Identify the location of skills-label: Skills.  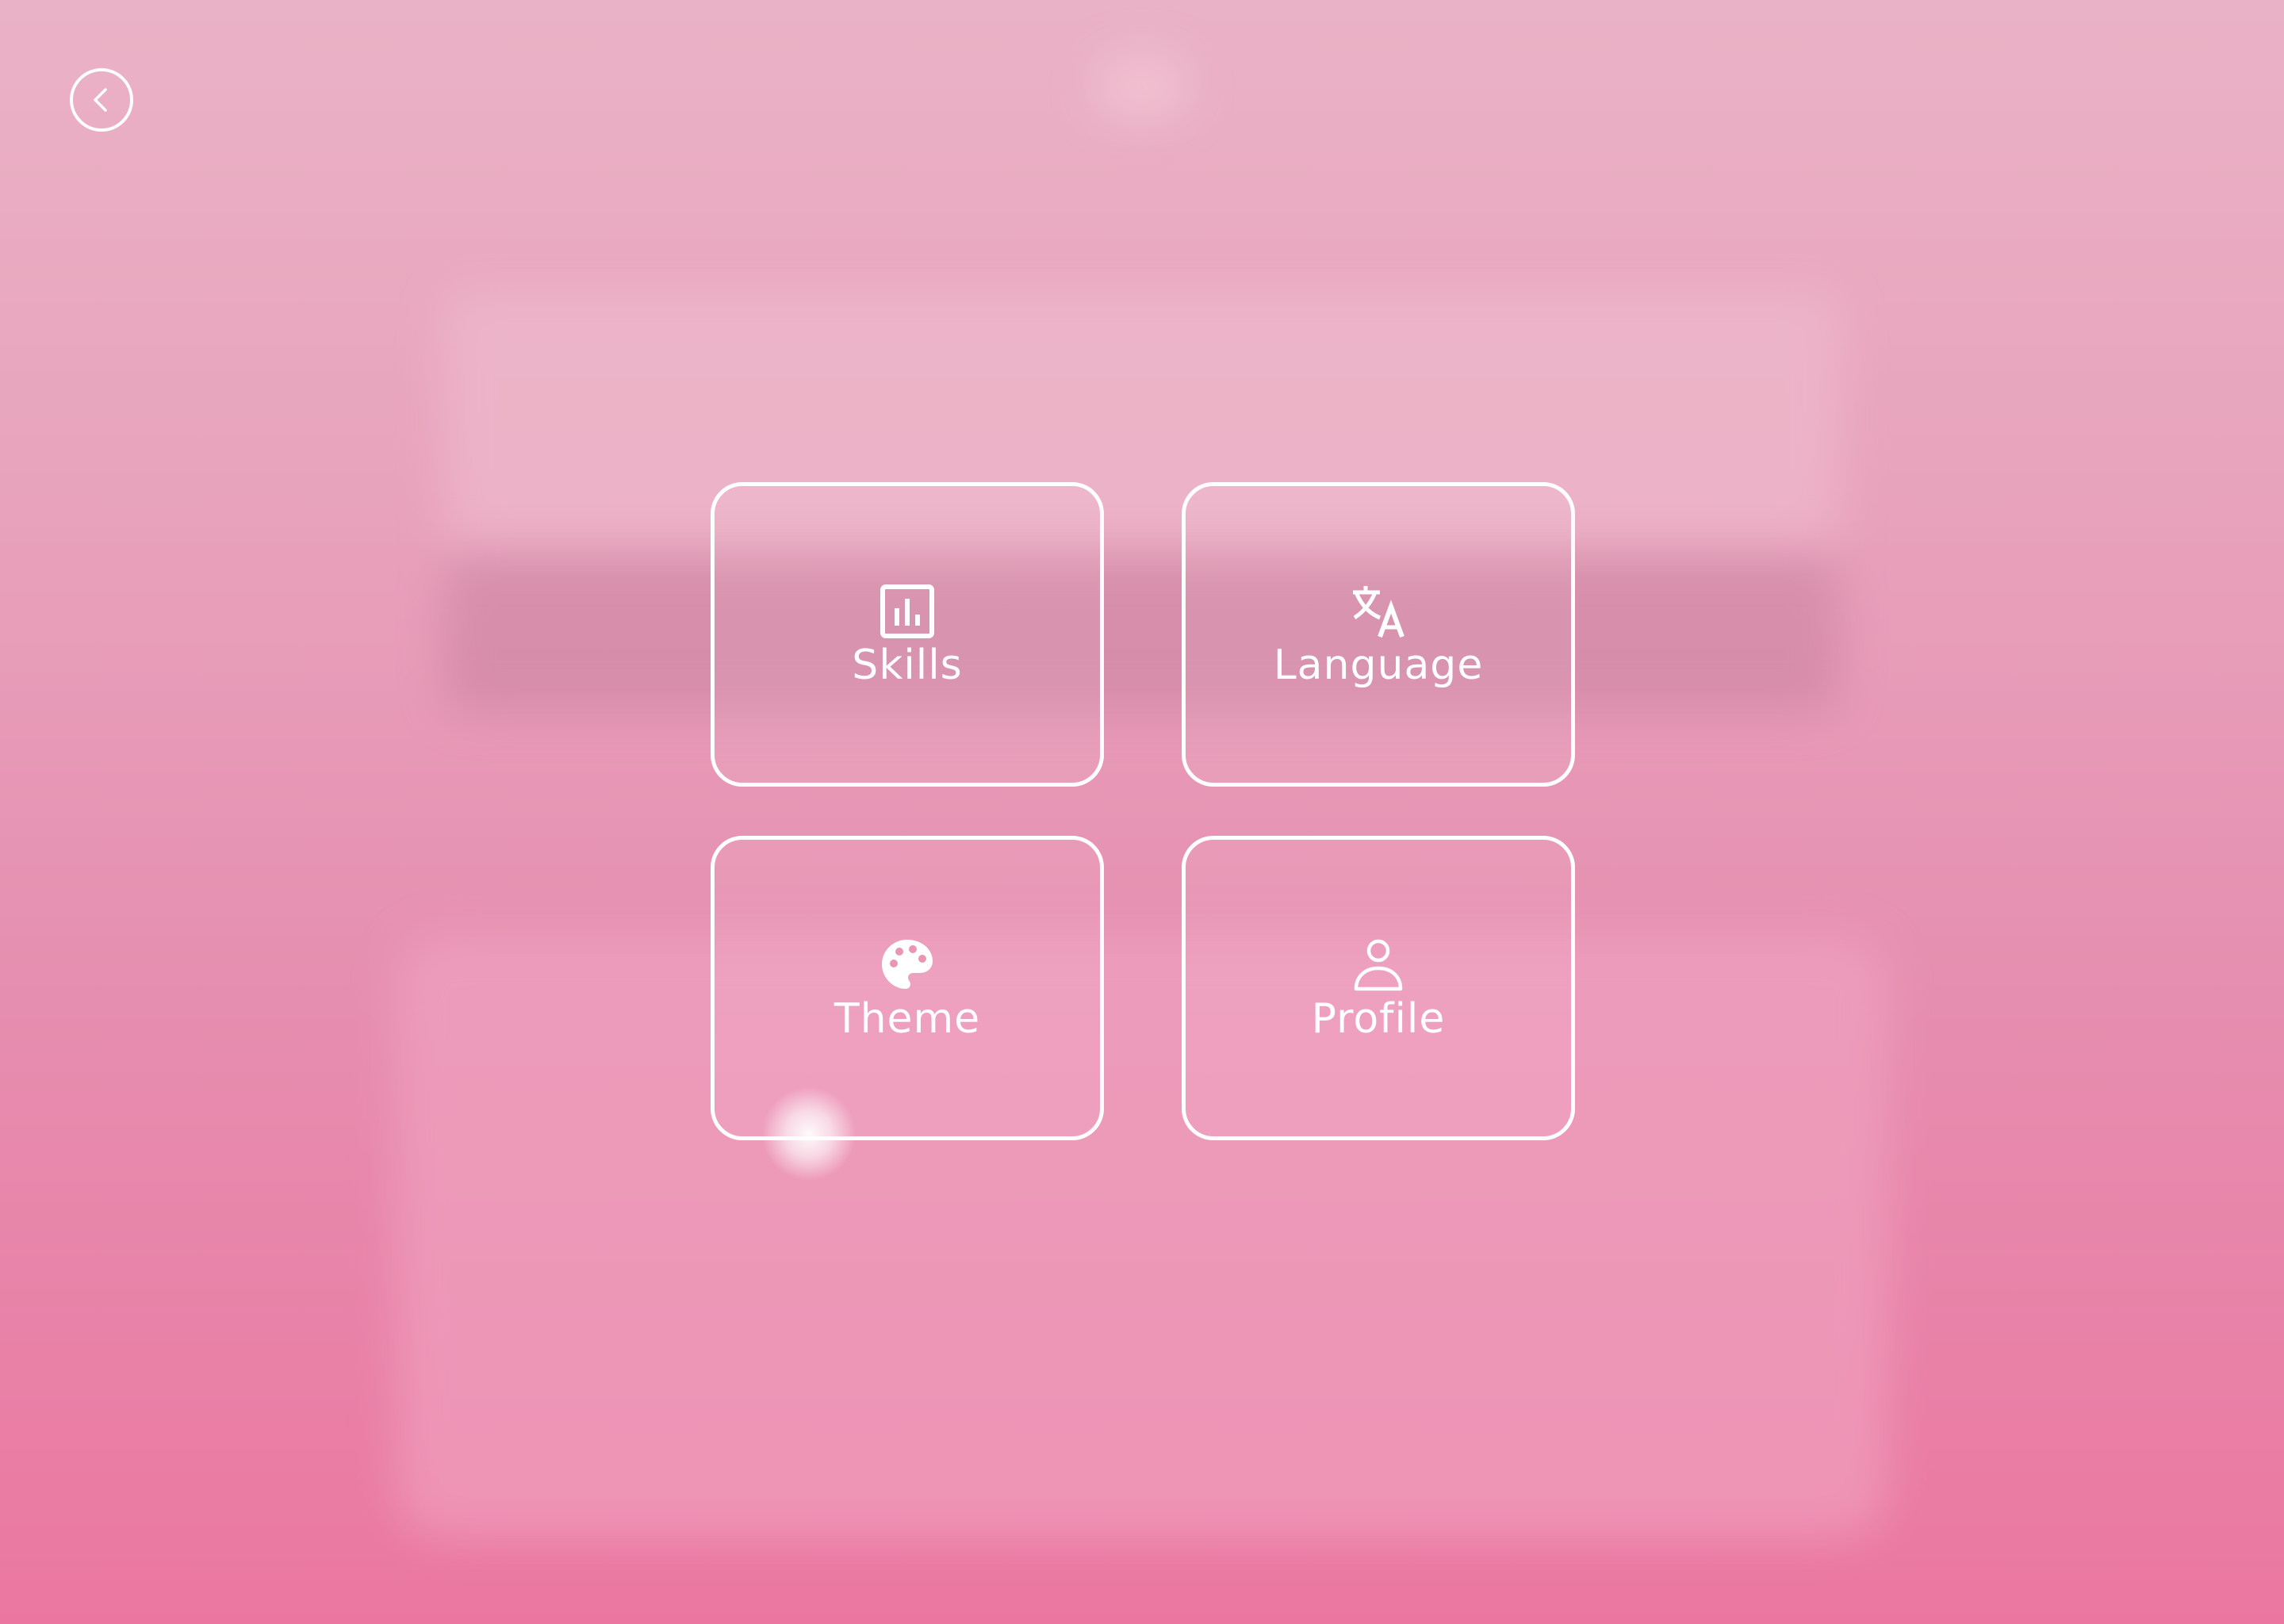
(907, 665).